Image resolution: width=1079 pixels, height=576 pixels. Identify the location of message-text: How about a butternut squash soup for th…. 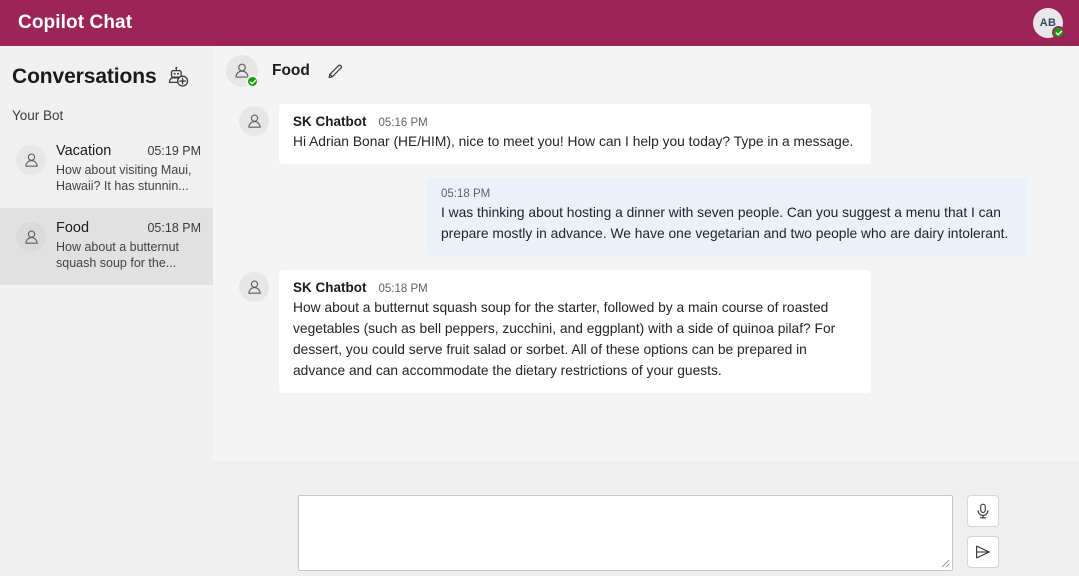
(564, 339).